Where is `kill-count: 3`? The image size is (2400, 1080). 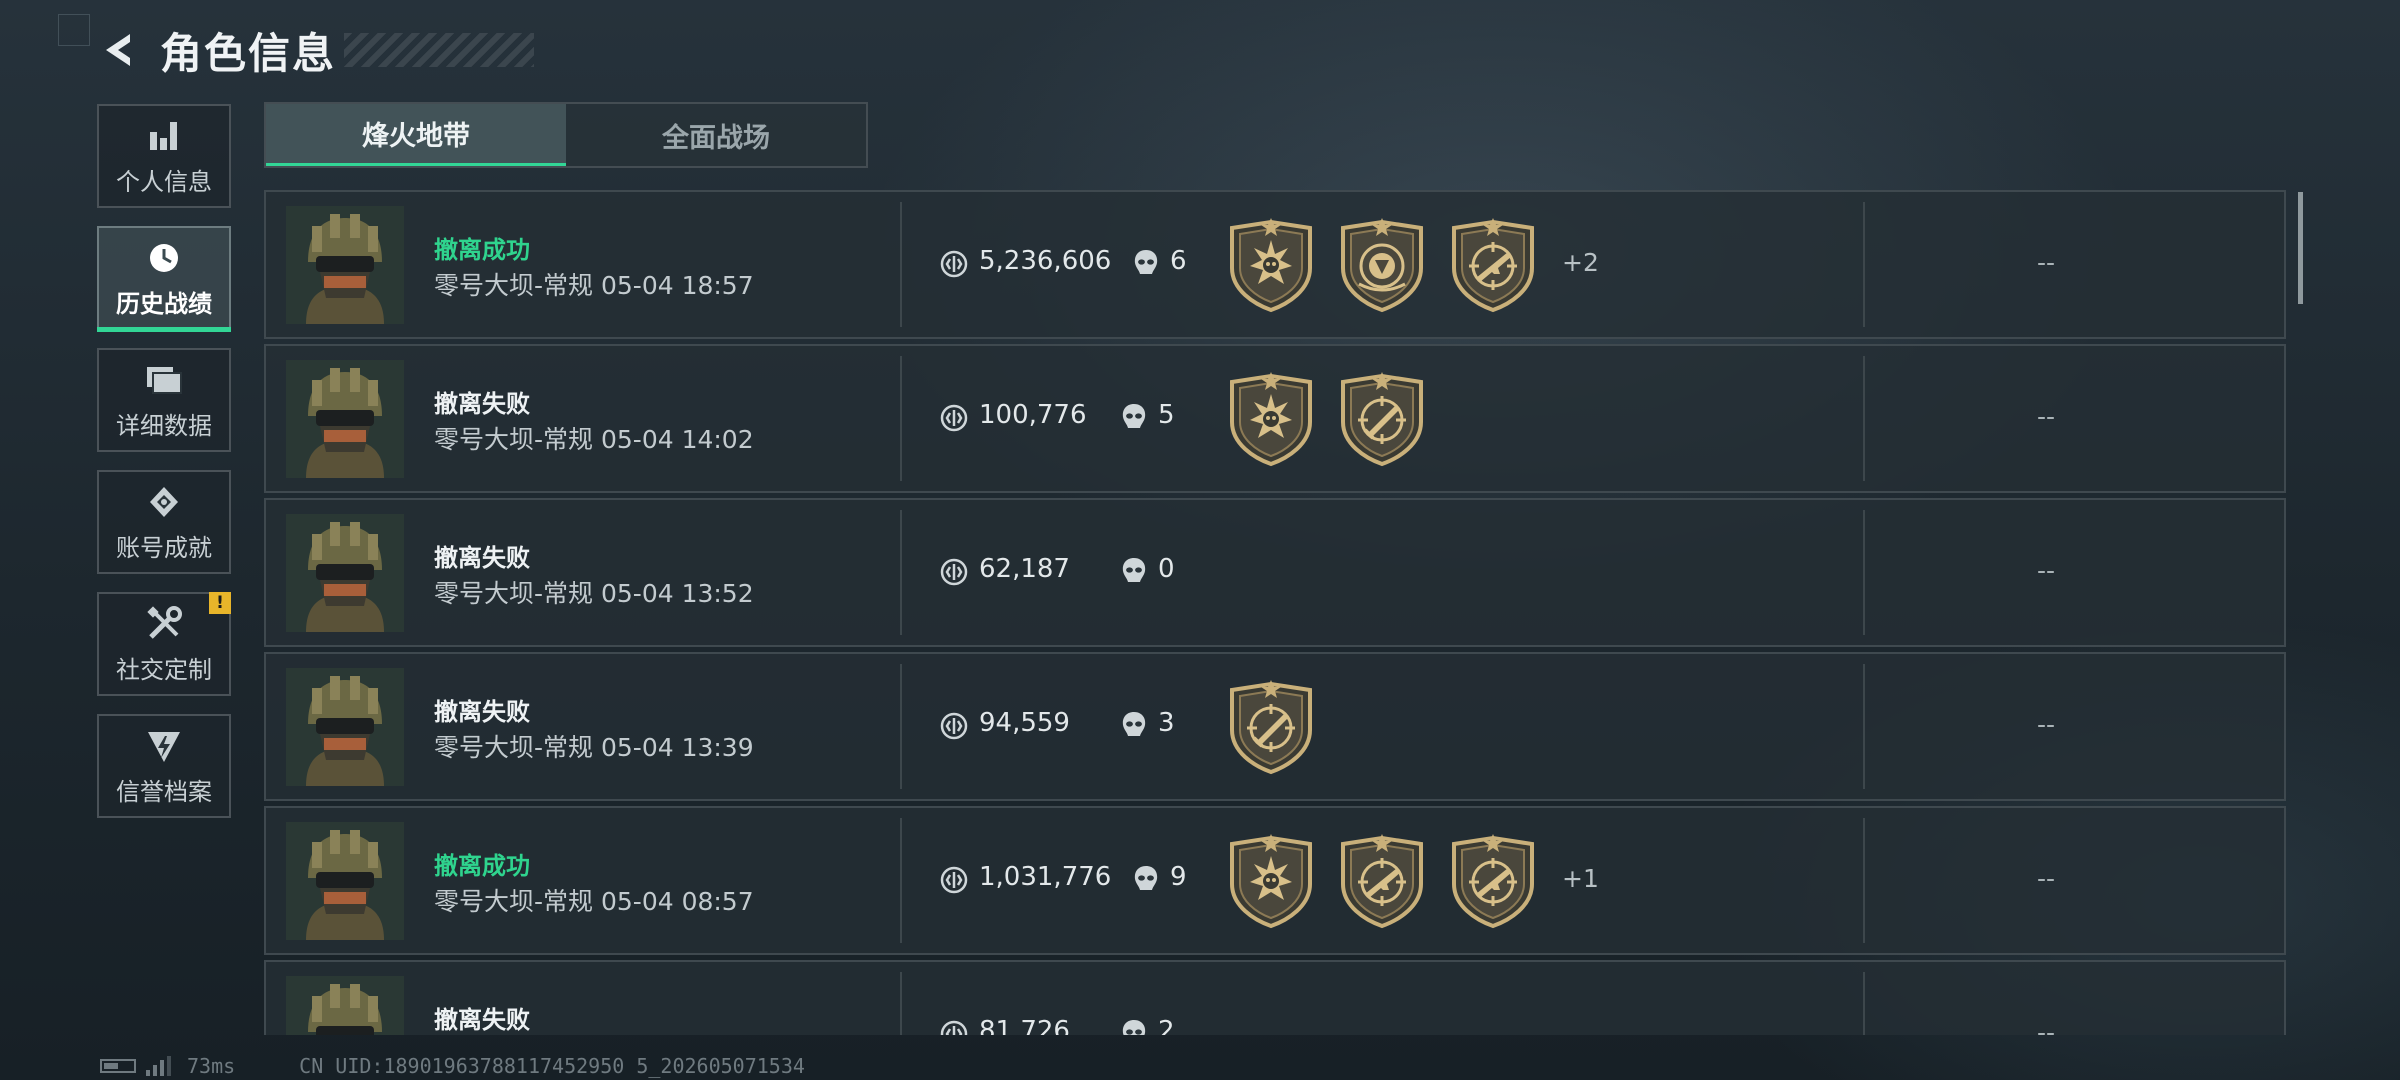 kill-count: 3 is located at coordinates (1166, 723).